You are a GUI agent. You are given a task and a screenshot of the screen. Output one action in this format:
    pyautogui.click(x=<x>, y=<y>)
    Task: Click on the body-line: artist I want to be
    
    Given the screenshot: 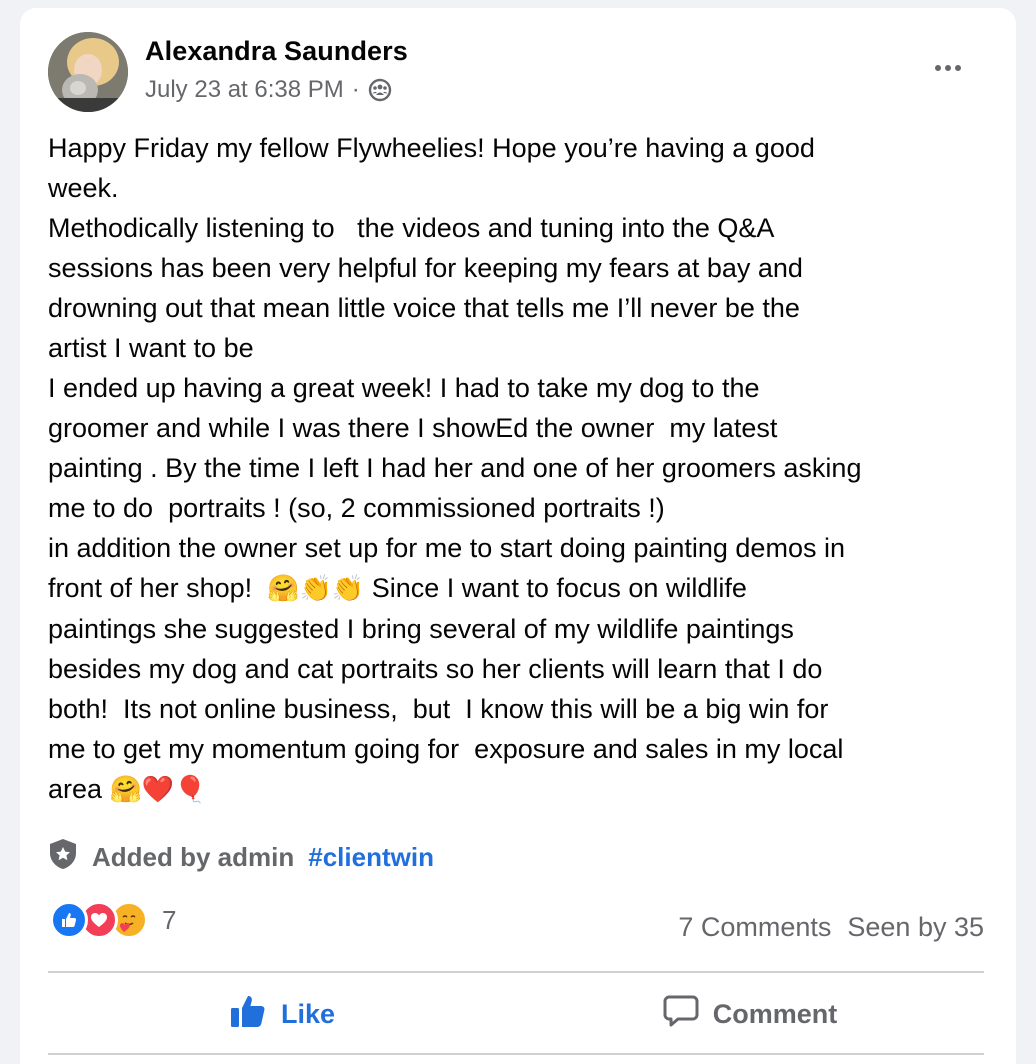 What is the action you would take?
    pyautogui.click(x=151, y=348)
    